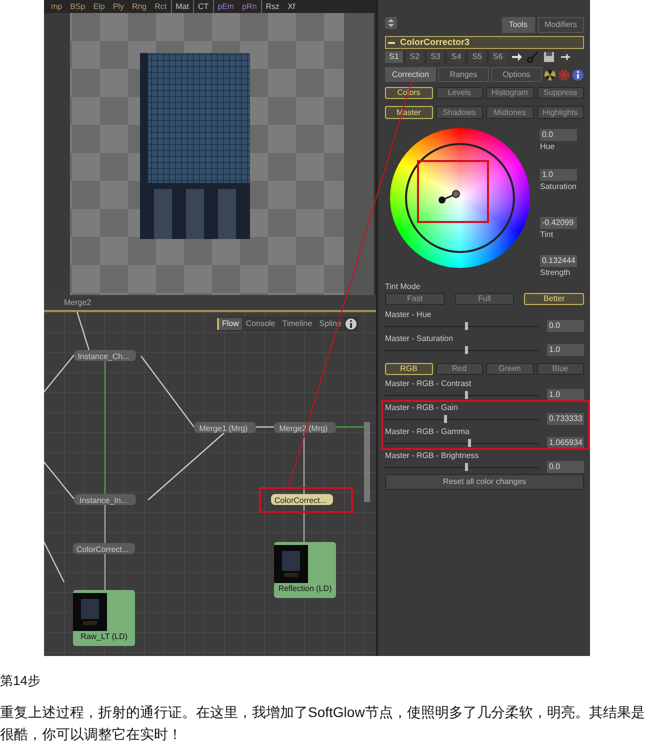  I want to click on toolbar-button: Mat, so click(182, 6).